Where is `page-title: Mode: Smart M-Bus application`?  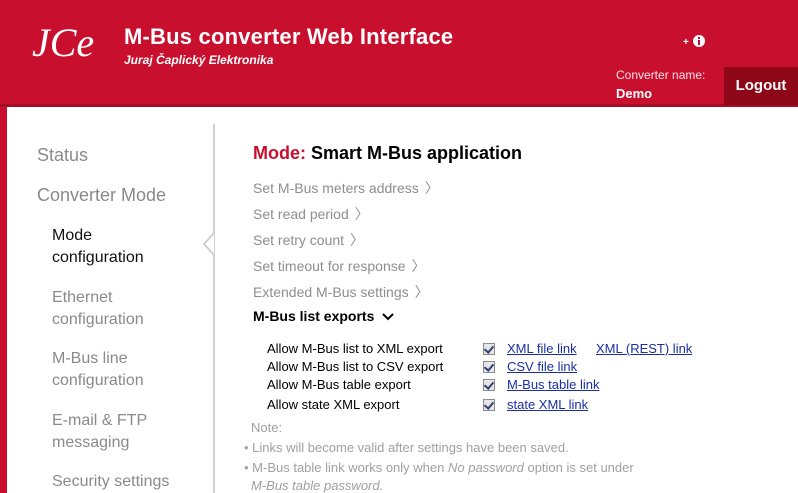 page-title: Mode: Smart M-Bus application is located at coordinates (387, 153).